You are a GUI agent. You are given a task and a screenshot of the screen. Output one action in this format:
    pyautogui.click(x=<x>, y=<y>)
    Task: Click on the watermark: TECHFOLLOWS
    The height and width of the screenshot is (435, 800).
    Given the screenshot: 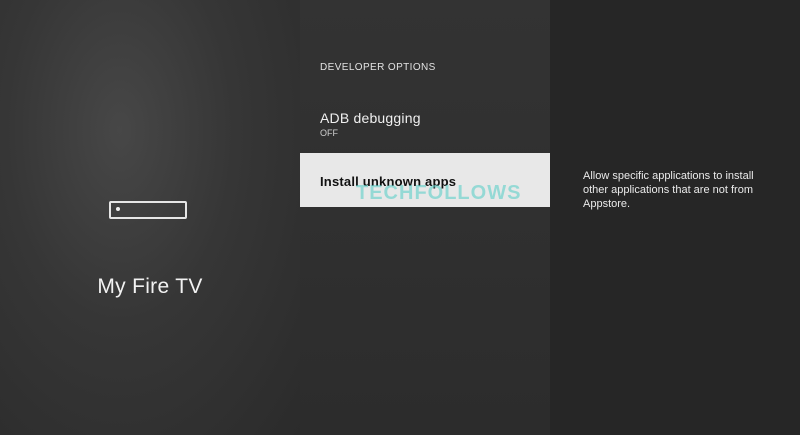 What is the action you would take?
    pyautogui.click(x=439, y=193)
    